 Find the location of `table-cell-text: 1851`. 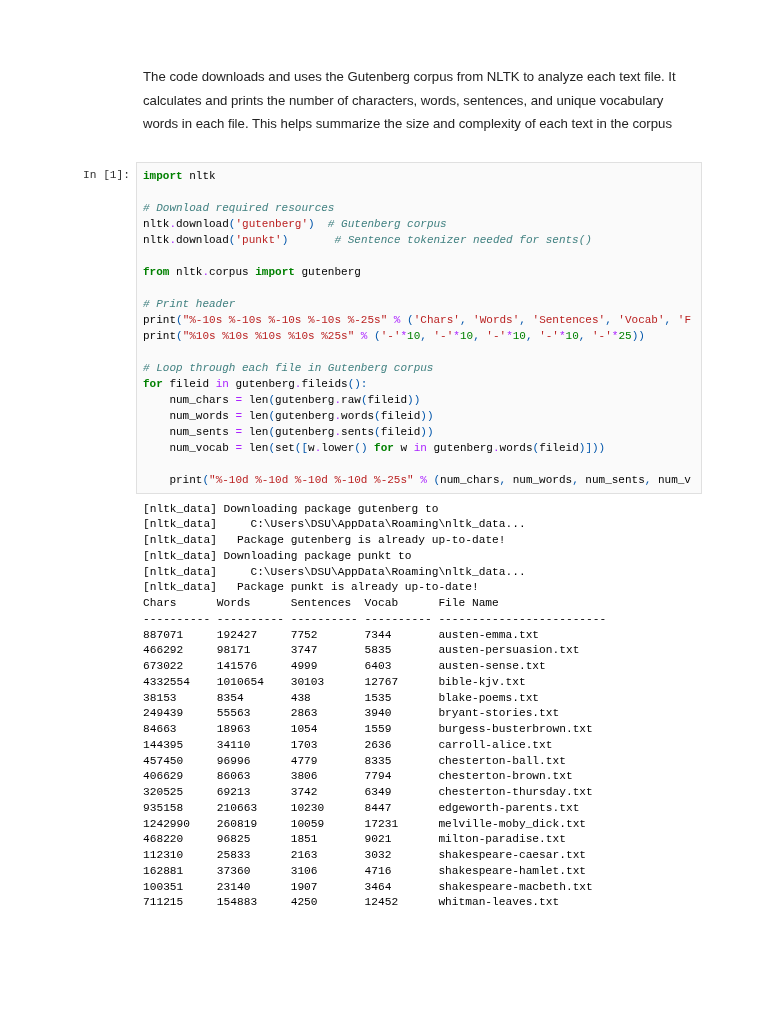

table-cell-text: 1851 is located at coordinates (304, 840).